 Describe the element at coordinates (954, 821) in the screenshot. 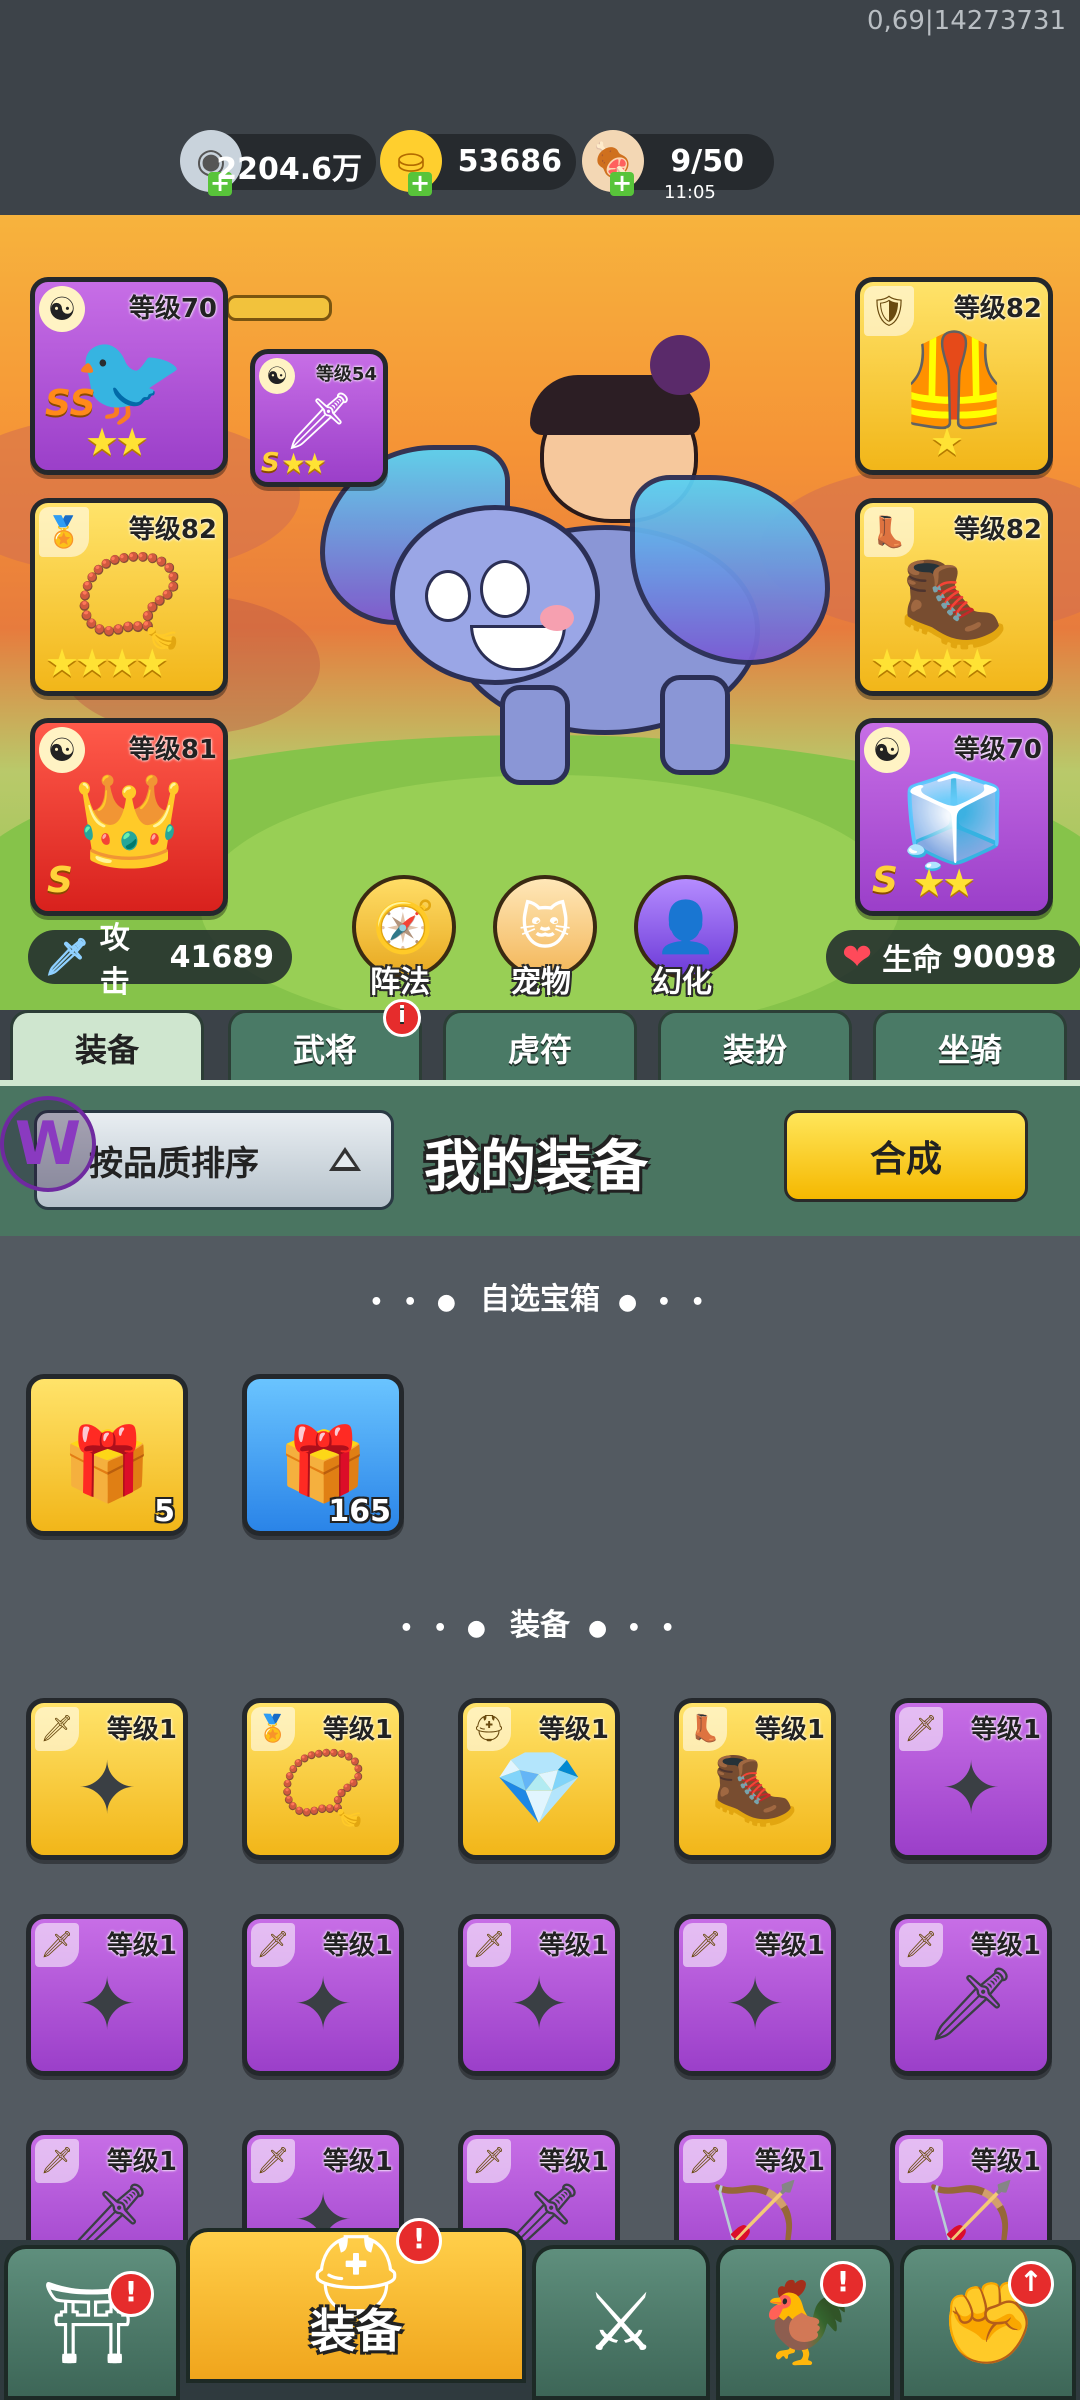

I see `ice-armor-icon: 🧊` at that location.